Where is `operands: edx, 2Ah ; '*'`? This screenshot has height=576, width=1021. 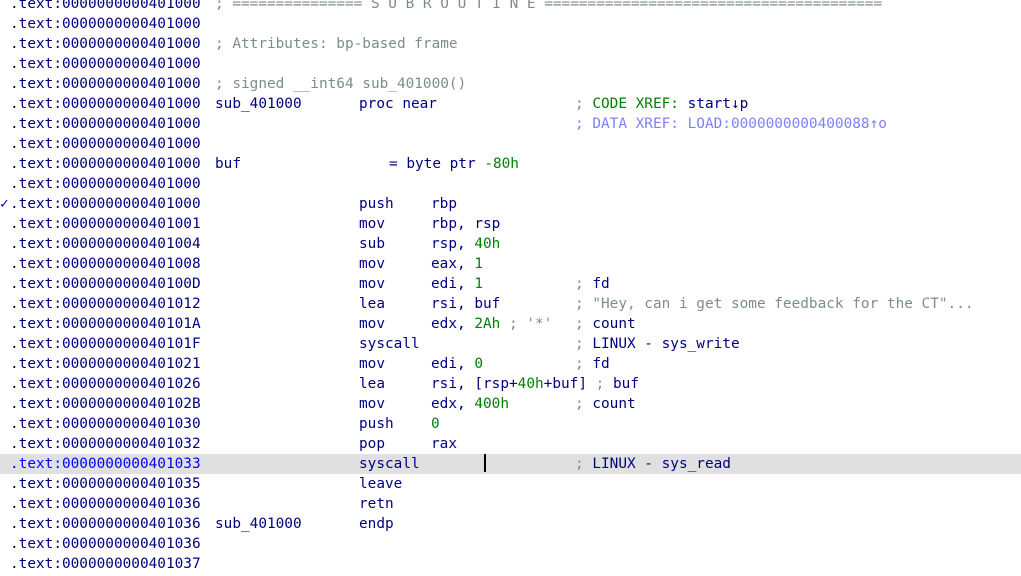 operands: edx, 2Ah ; '*' is located at coordinates (491, 324).